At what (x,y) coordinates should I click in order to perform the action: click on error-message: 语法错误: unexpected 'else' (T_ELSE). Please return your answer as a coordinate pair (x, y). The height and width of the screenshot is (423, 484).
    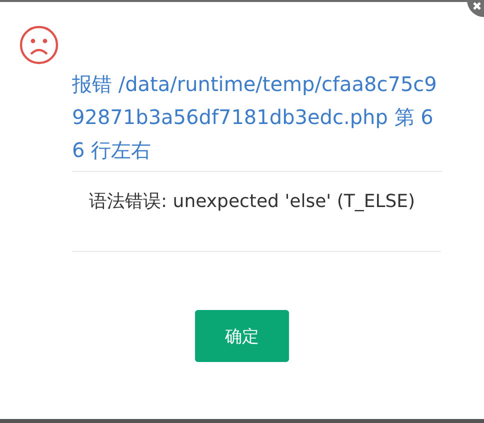
    Looking at the image, I should click on (256, 212).